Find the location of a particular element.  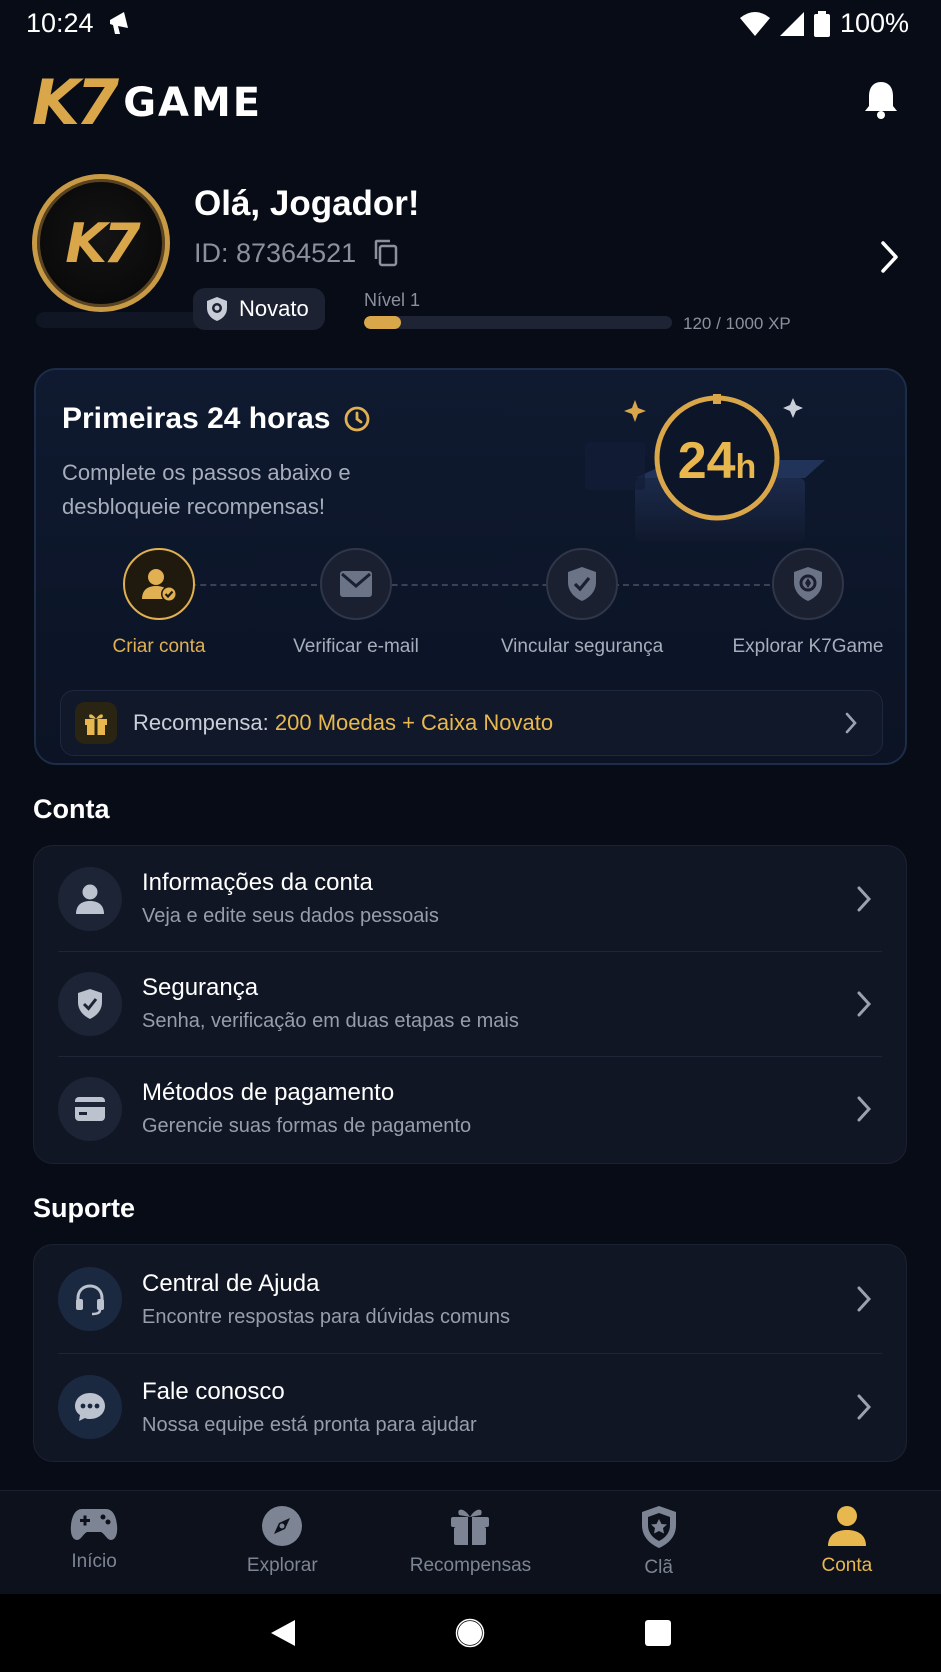

rank-badge: Novato is located at coordinates (259, 309).